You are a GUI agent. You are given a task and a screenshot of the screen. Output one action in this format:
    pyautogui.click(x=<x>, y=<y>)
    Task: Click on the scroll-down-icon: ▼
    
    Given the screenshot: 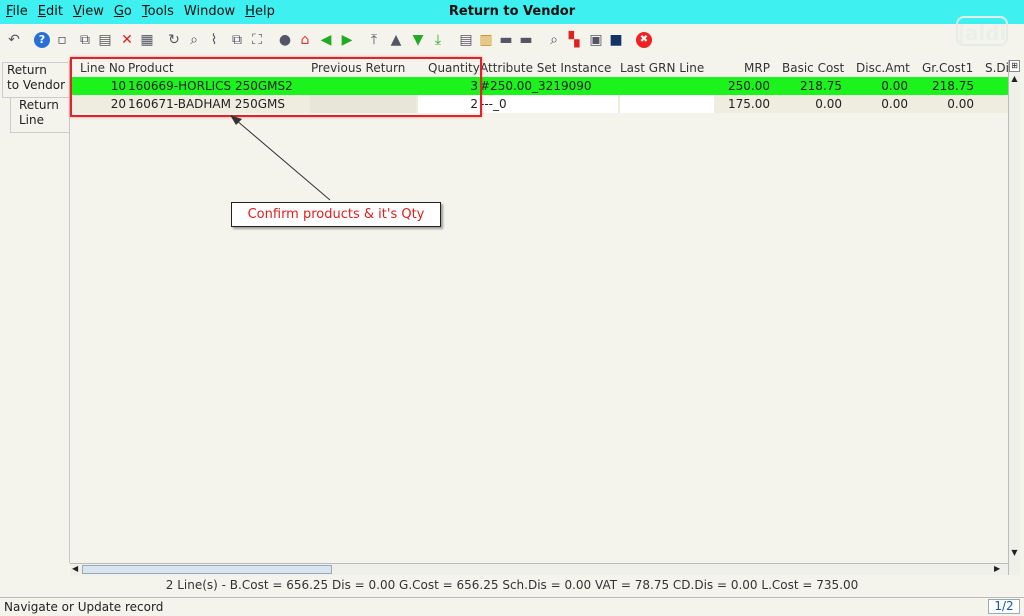 What is the action you would take?
    pyautogui.click(x=1014, y=553)
    